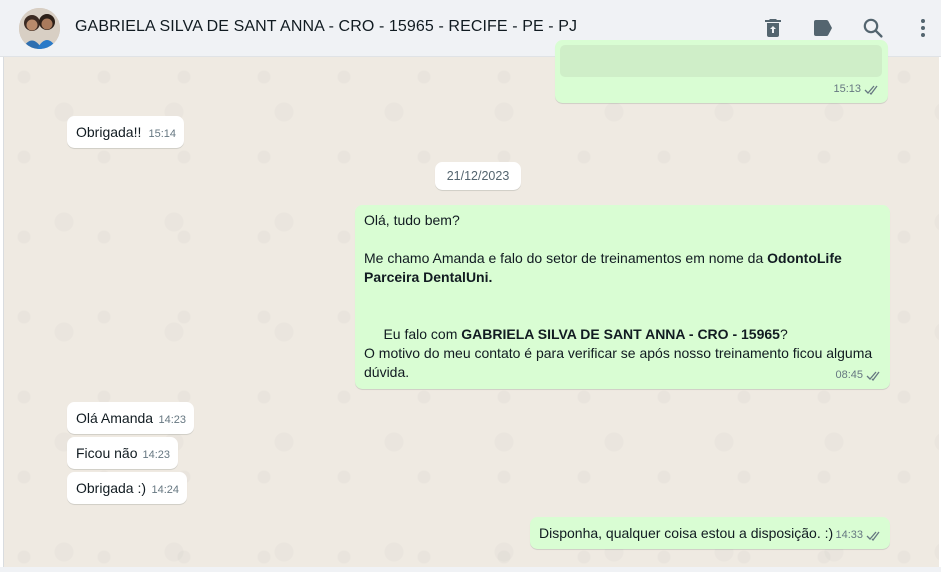 The height and width of the screenshot is (572, 941). Describe the element at coordinates (773, 28) in the screenshot. I see `delete-icon` at that location.